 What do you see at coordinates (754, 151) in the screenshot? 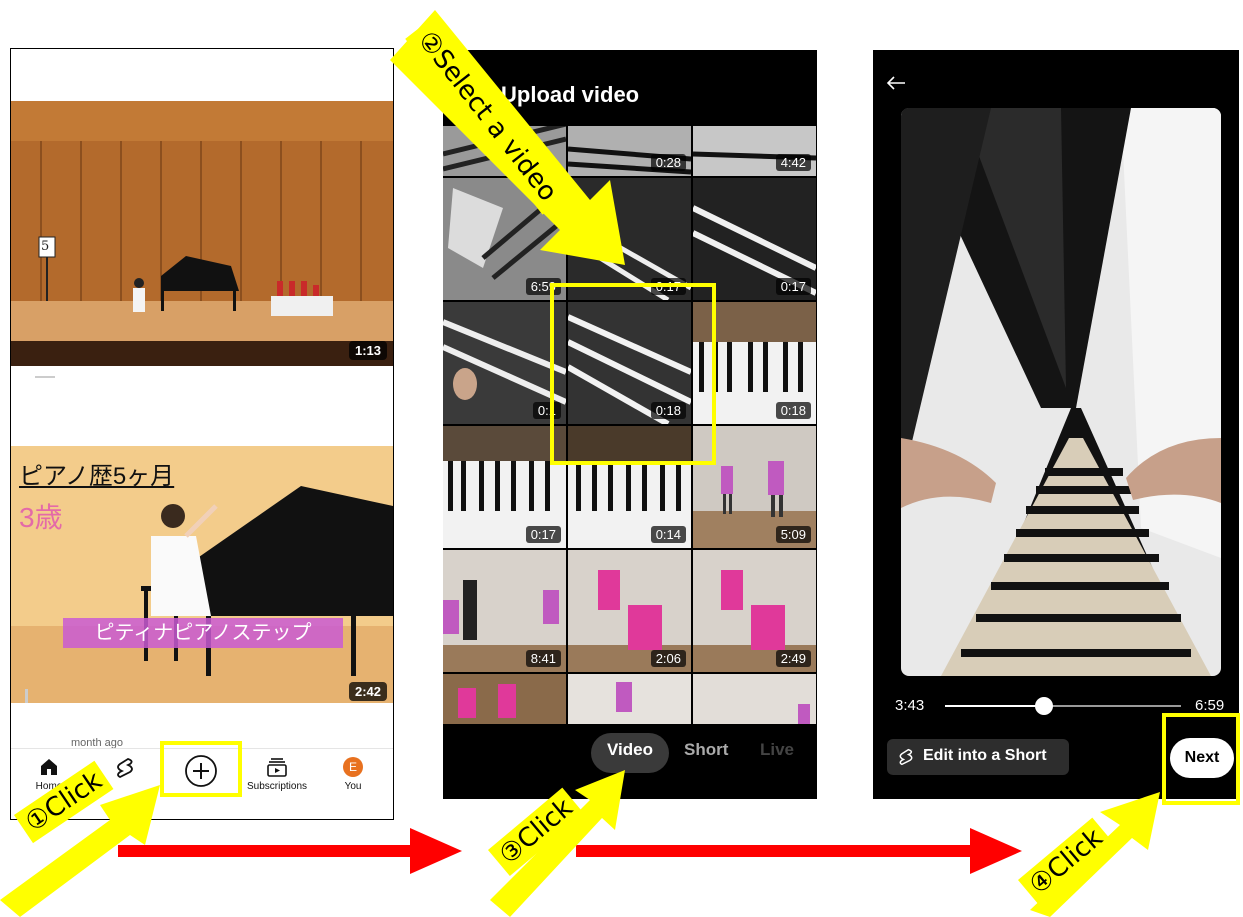
I see `gallery-tile: 4:42` at bounding box center [754, 151].